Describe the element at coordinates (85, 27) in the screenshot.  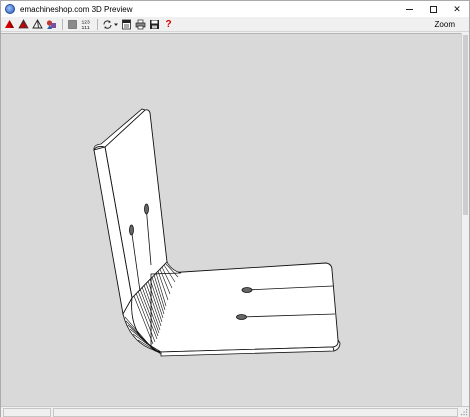
I see `svg-text: 111` at that location.